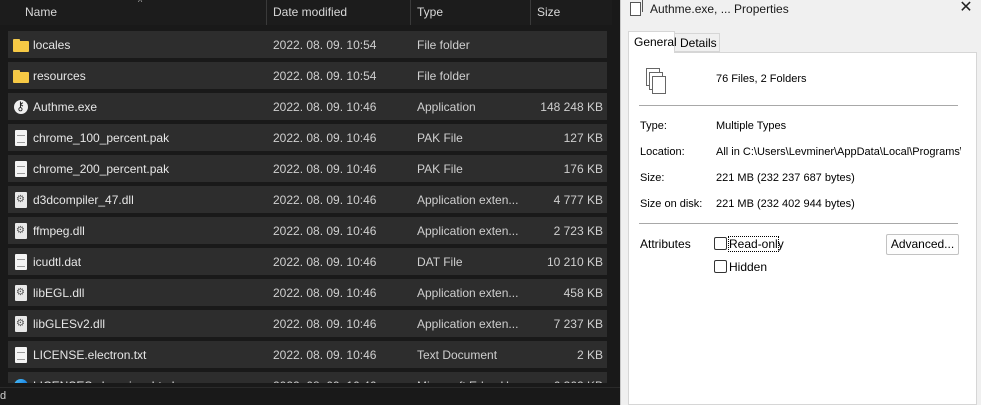  I want to click on column-type: Type, so click(430, 12).